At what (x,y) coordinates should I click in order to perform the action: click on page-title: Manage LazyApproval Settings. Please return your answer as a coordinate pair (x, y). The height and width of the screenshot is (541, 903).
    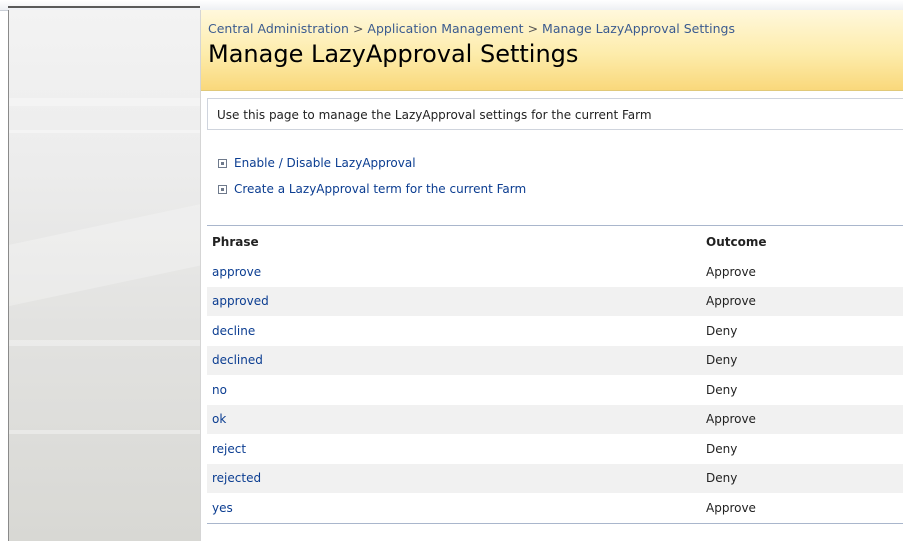
    Looking at the image, I should click on (393, 54).